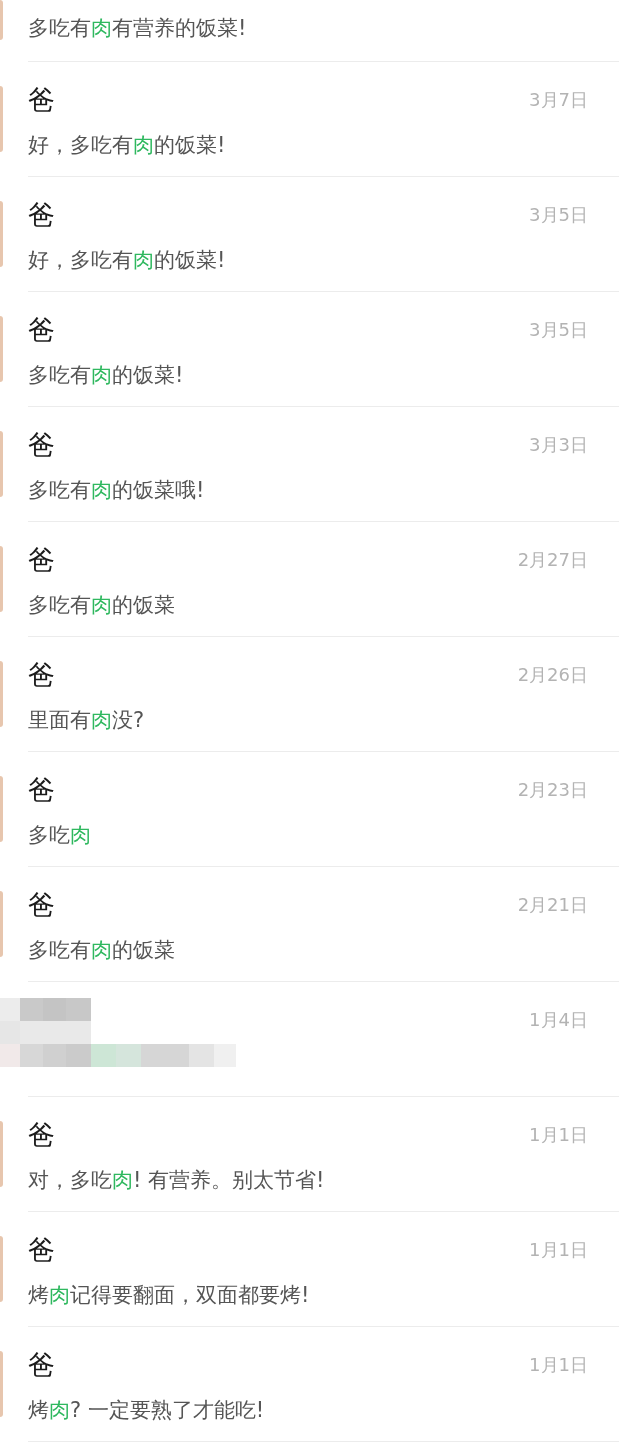 The height and width of the screenshot is (1455, 619). I want to click on message-snippet: 烤肉? 一定要熟了才能吃!, so click(146, 1410).